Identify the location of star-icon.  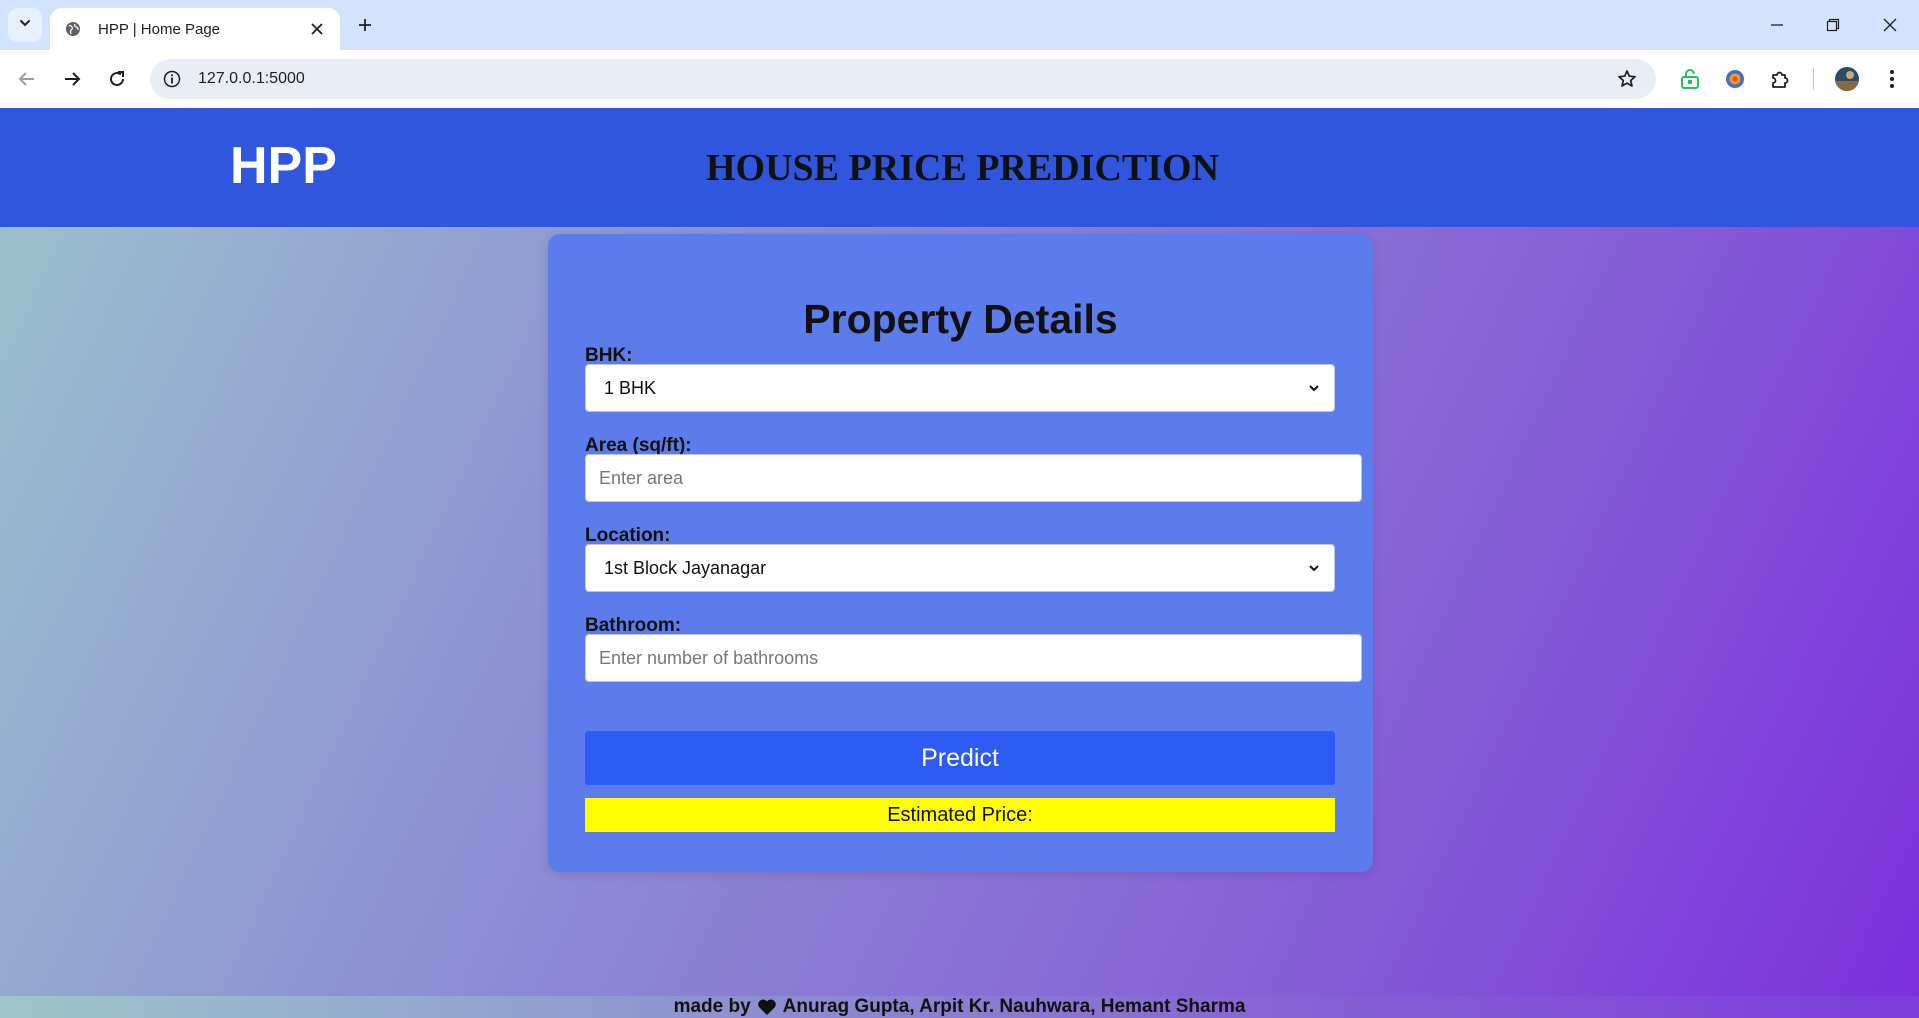
(1627, 79).